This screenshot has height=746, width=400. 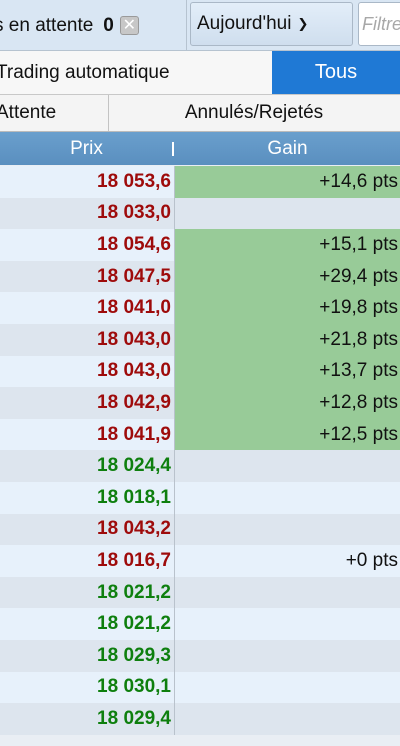 I want to click on status-tabs: Attente Annulés/Rejetés, so click(x=200, y=113).